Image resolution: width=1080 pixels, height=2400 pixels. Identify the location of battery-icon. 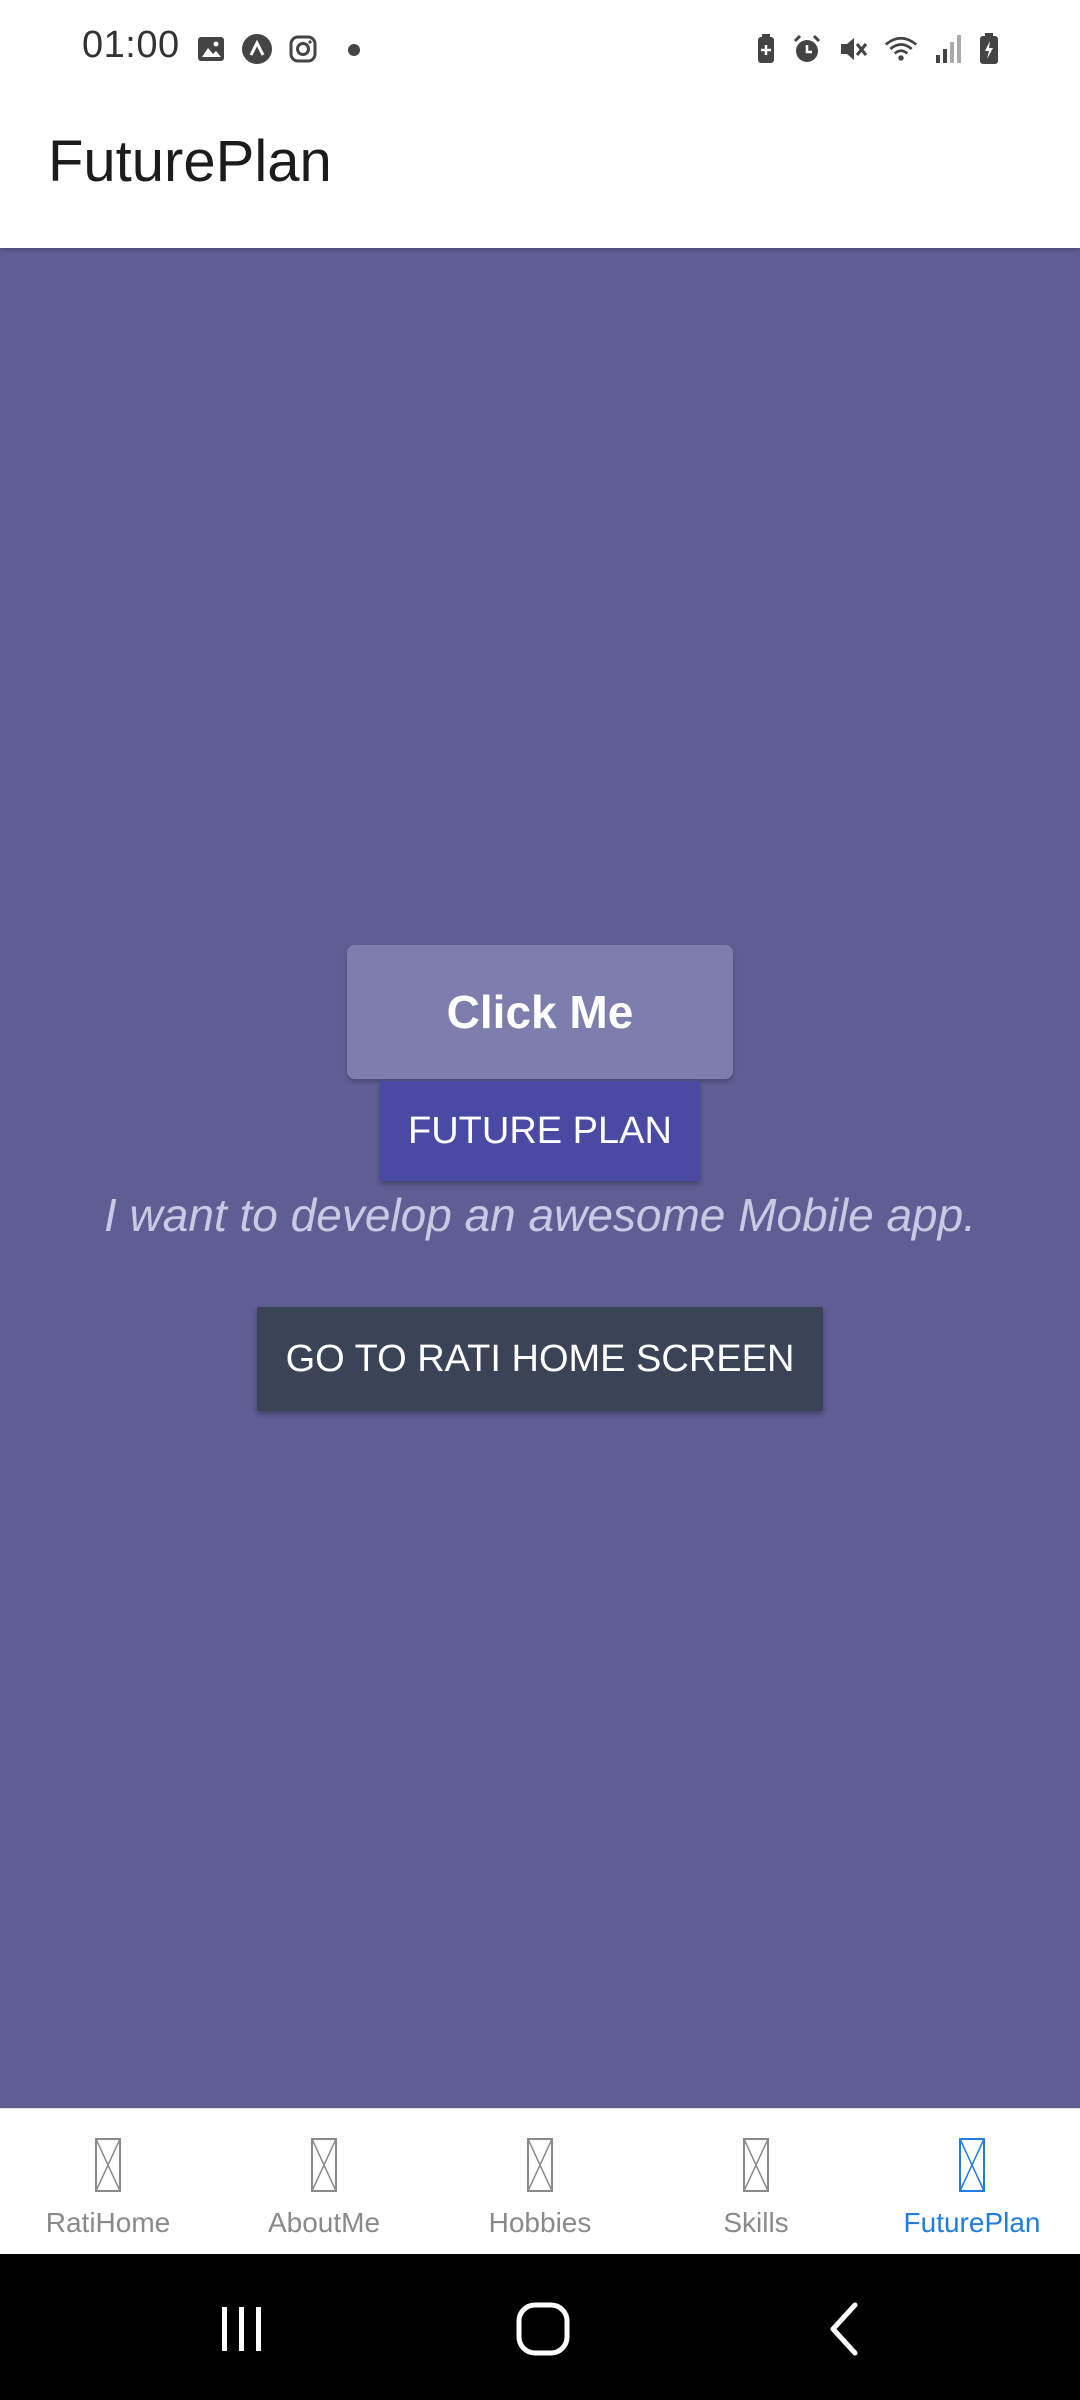
(989, 49).